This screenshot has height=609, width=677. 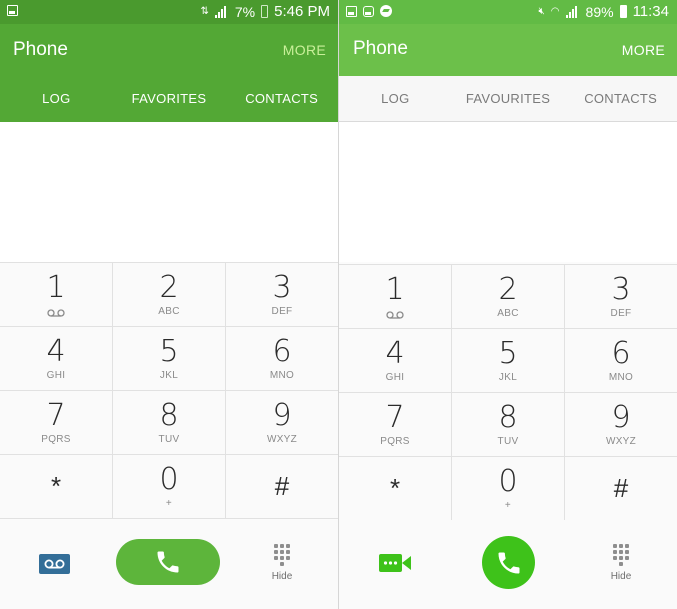 I want to click on page-title: Phone, so click(x=380, y=48).